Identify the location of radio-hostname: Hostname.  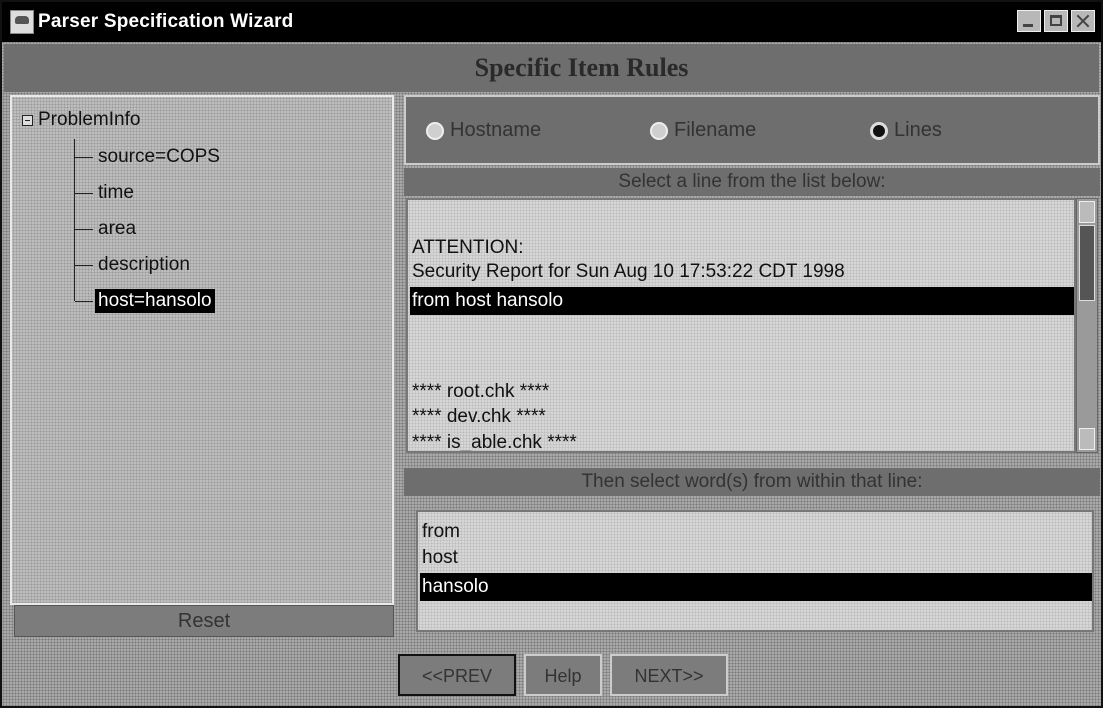
(483, 130).